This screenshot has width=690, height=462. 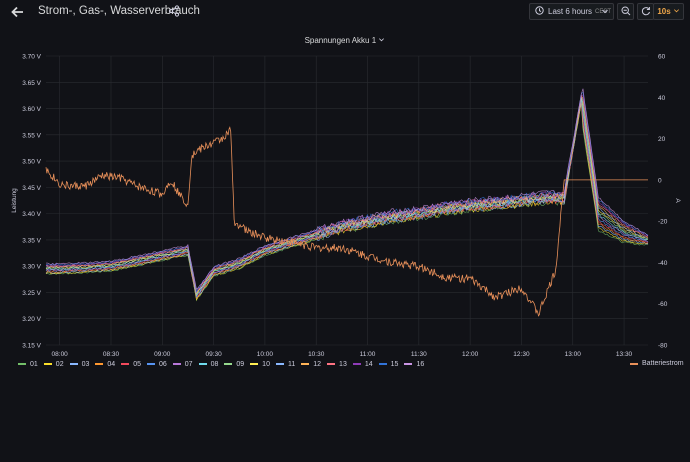 What do you see at coordinates (188, 364) in the screenshot?
I see `legend-label: 07` at bounding box center [188, 364].